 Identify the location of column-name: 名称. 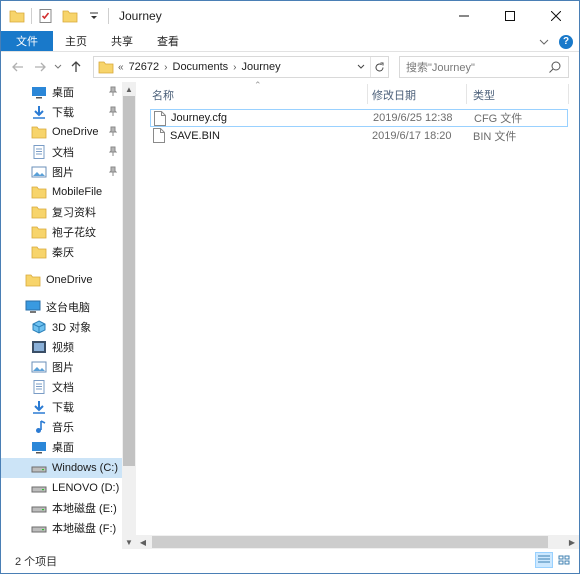
(163, 95).